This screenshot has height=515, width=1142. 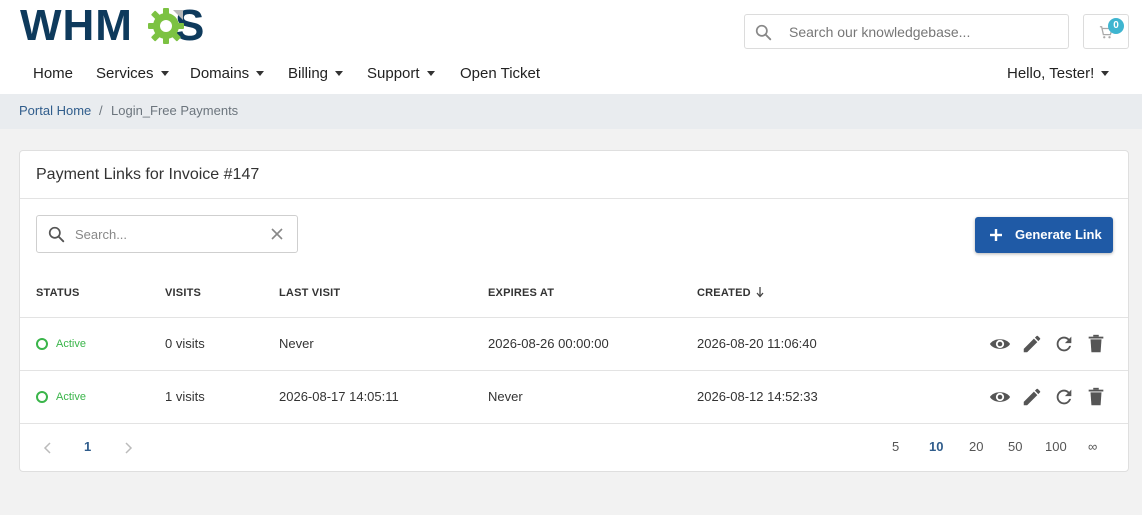 I want to click on knowledgebase-search-input, so click(x=926, y=31).